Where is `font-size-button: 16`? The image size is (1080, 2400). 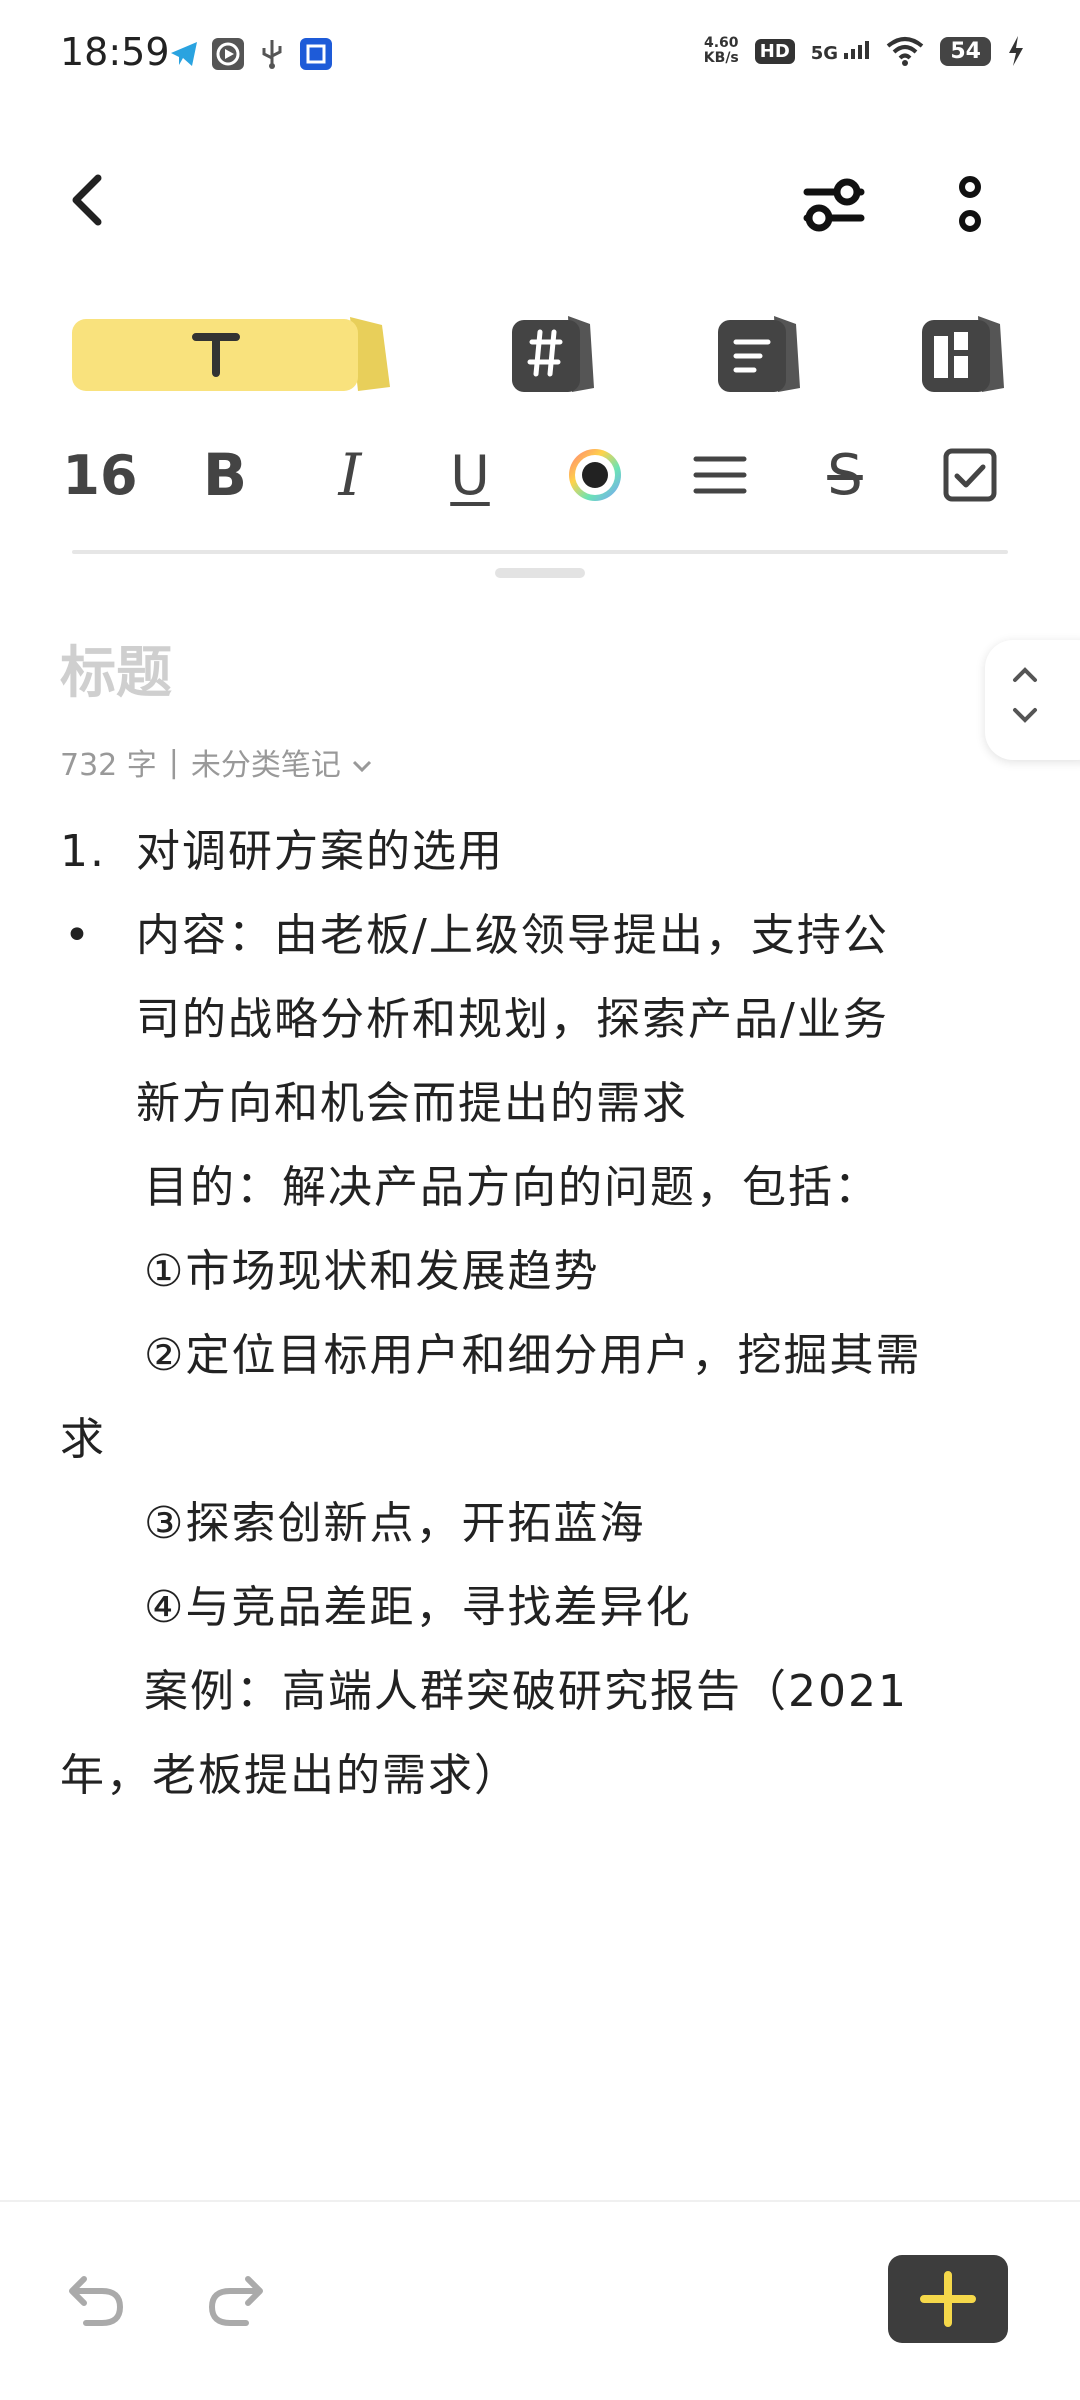
font-size-button: 16 is located at coordinates (99, 475).